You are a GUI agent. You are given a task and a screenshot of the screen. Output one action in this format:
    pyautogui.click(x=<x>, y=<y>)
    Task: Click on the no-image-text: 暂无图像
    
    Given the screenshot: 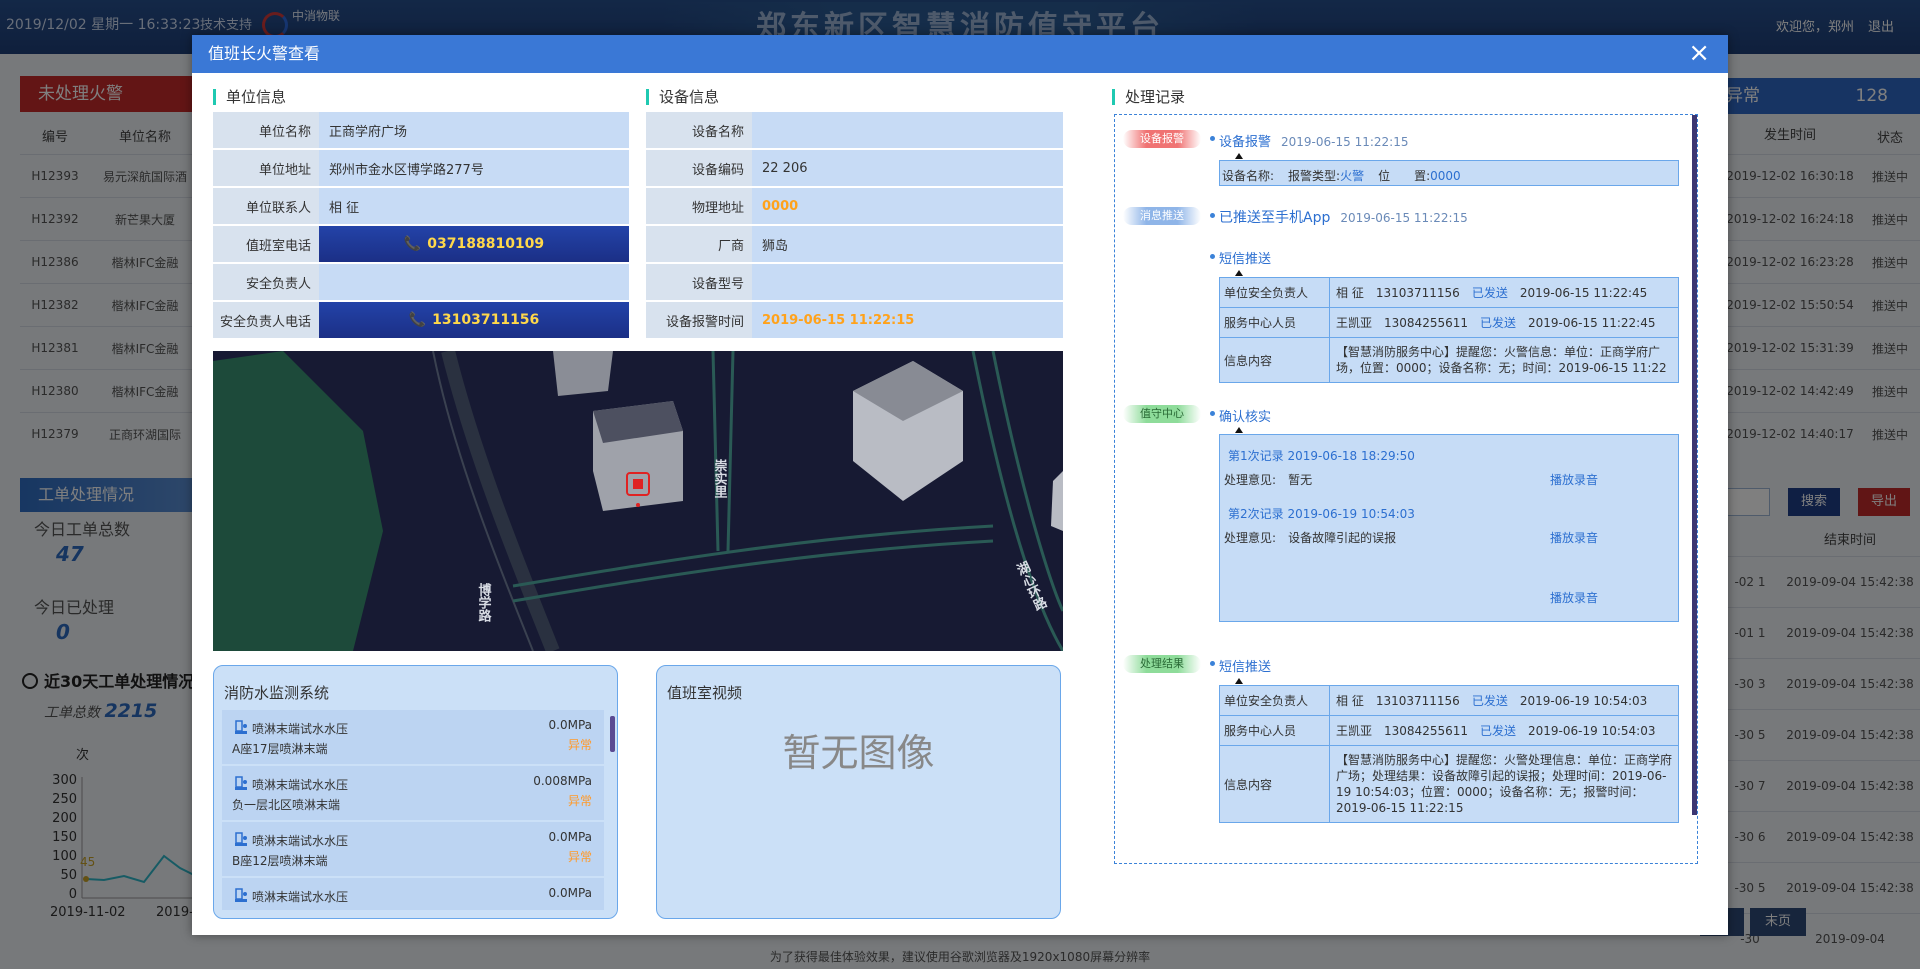 What is the action you would take?
    pyautogui.click(x=858, y=753)
    